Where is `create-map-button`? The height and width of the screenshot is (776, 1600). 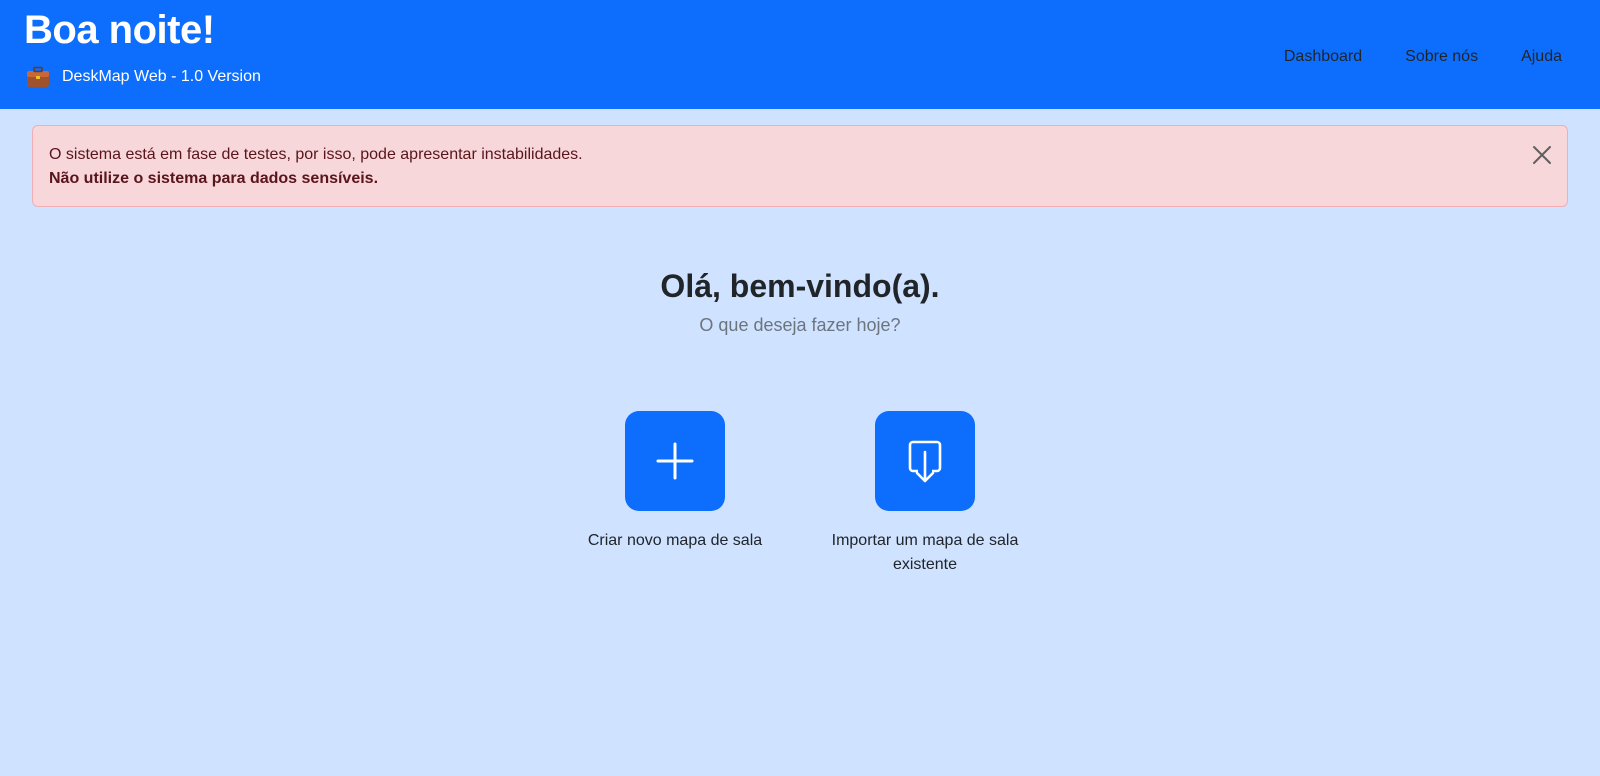
create-map-button is located at coordinates (675, 461).